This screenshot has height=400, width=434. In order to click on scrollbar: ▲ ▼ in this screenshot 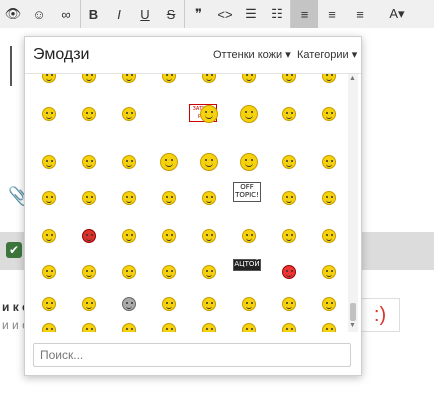, I will do `click(353, 203)`.